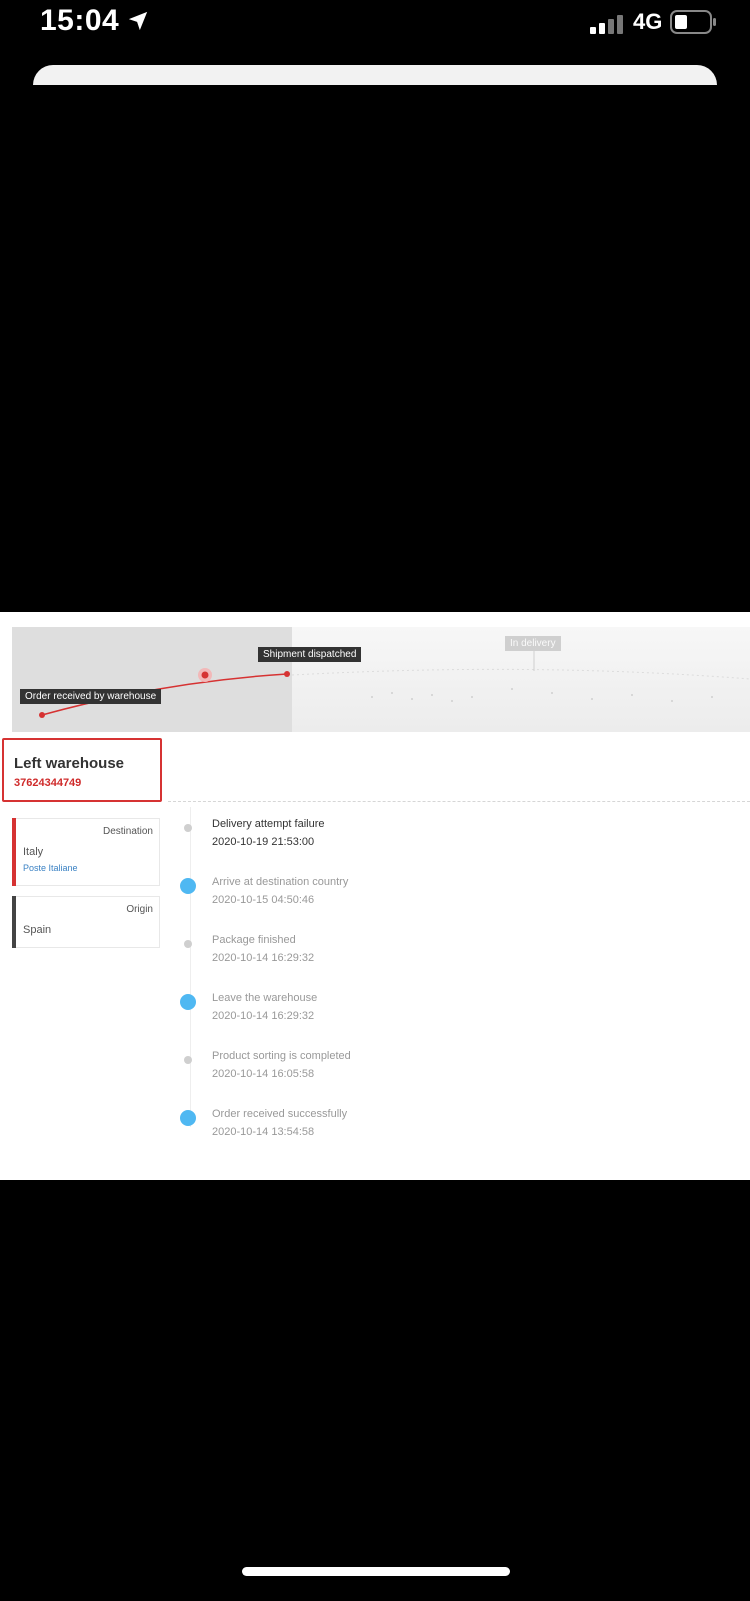 The width and height of the screenshot is (750, 1601). Describe the element at coordinates (394, 684) in the screenshot. I see `route-map-graphics` at that location.